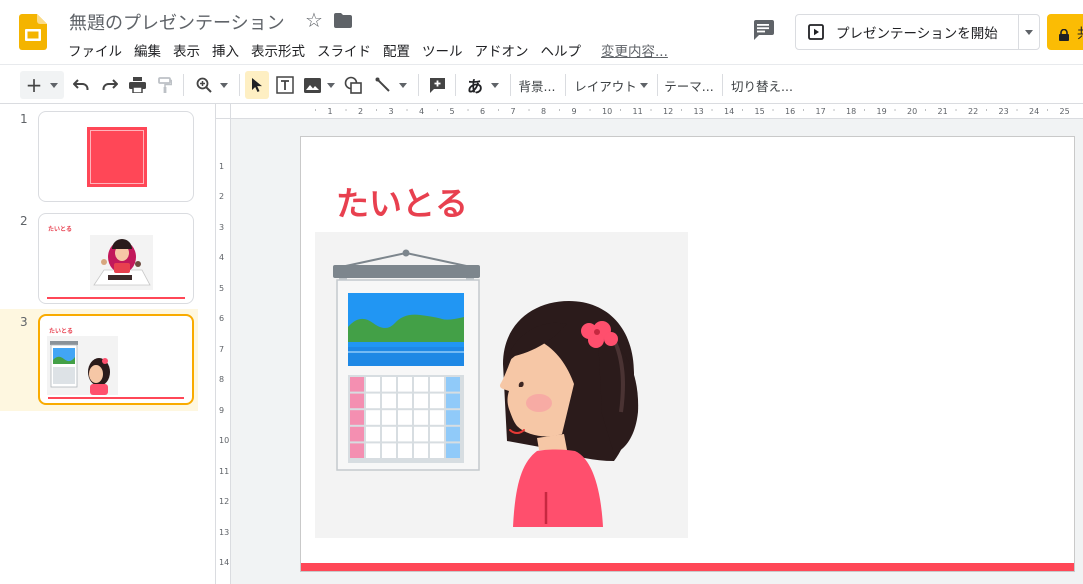 Image resolution: width=1083 pixels, height=584 pixels. I want to click on menu-file: ファイル, so click(95, 50).